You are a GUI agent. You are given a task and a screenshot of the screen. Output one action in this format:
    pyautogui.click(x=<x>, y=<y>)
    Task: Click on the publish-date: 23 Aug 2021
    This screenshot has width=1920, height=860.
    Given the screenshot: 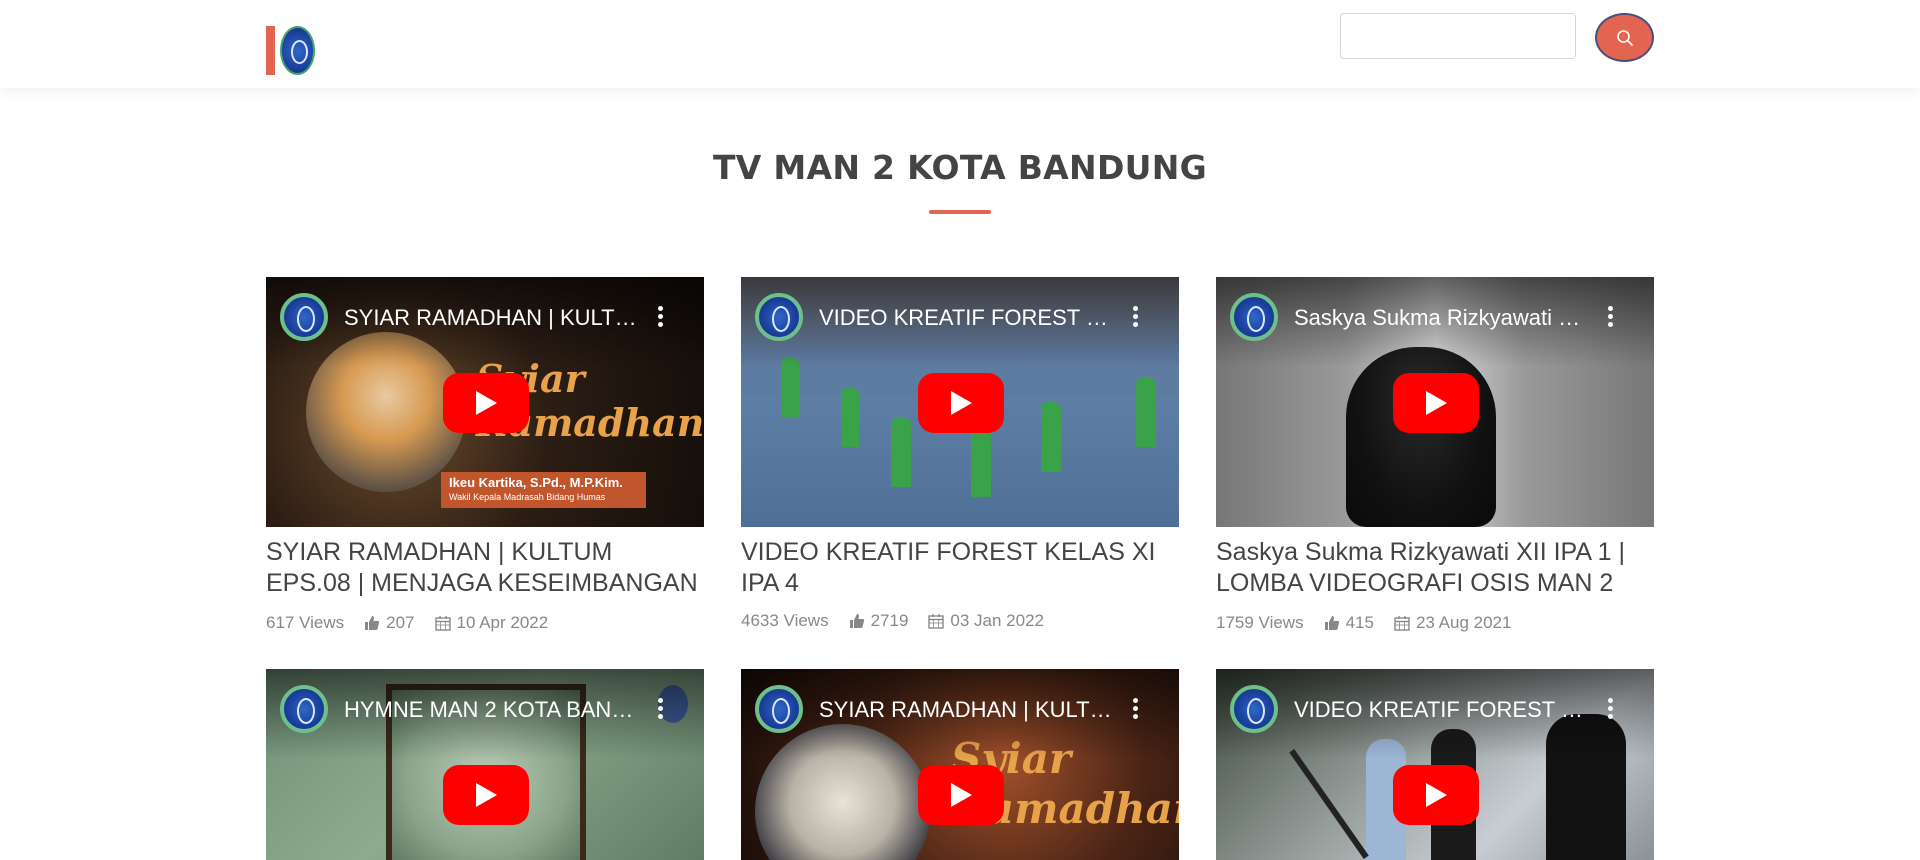 What is the action you would take?
    pyautogui.click(x=1452, y=623)
    